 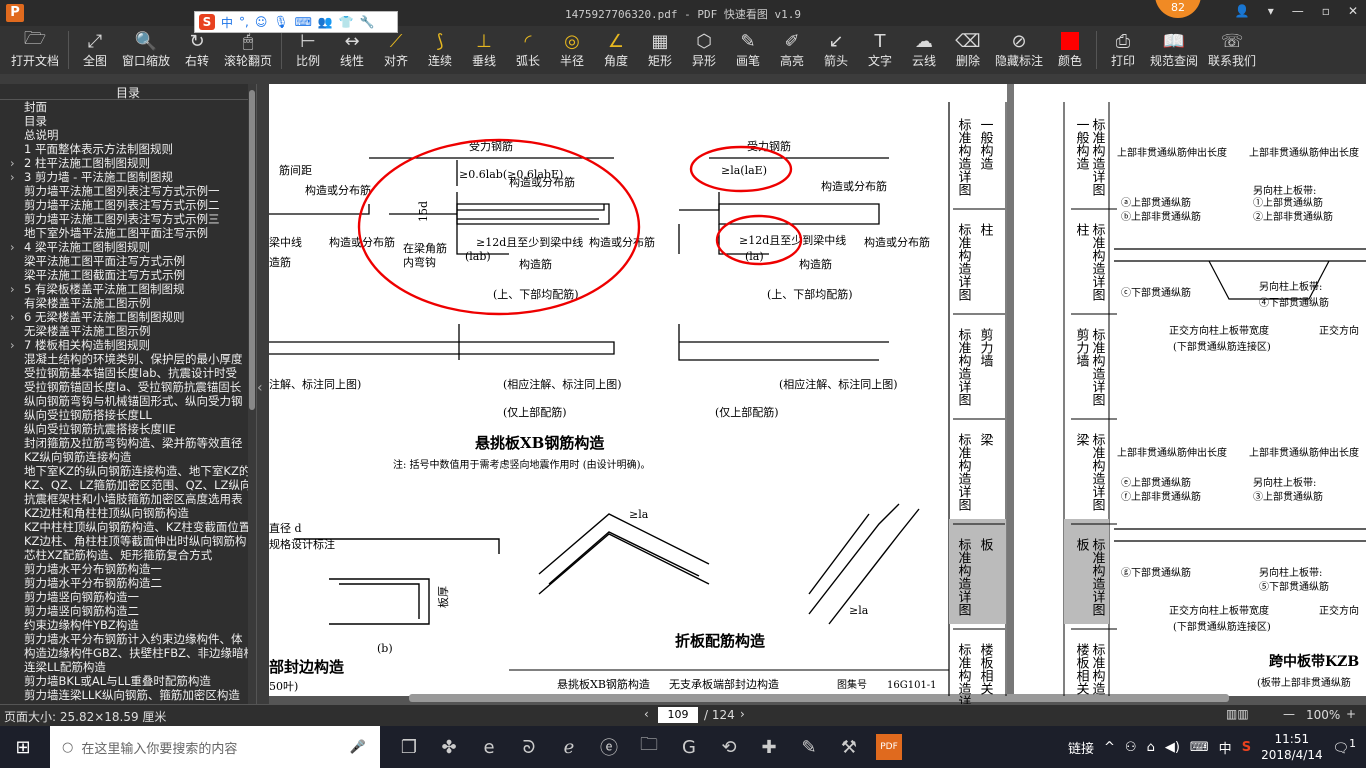 I want to click on emoji-icon: ☺, so click(x=261, y=22).